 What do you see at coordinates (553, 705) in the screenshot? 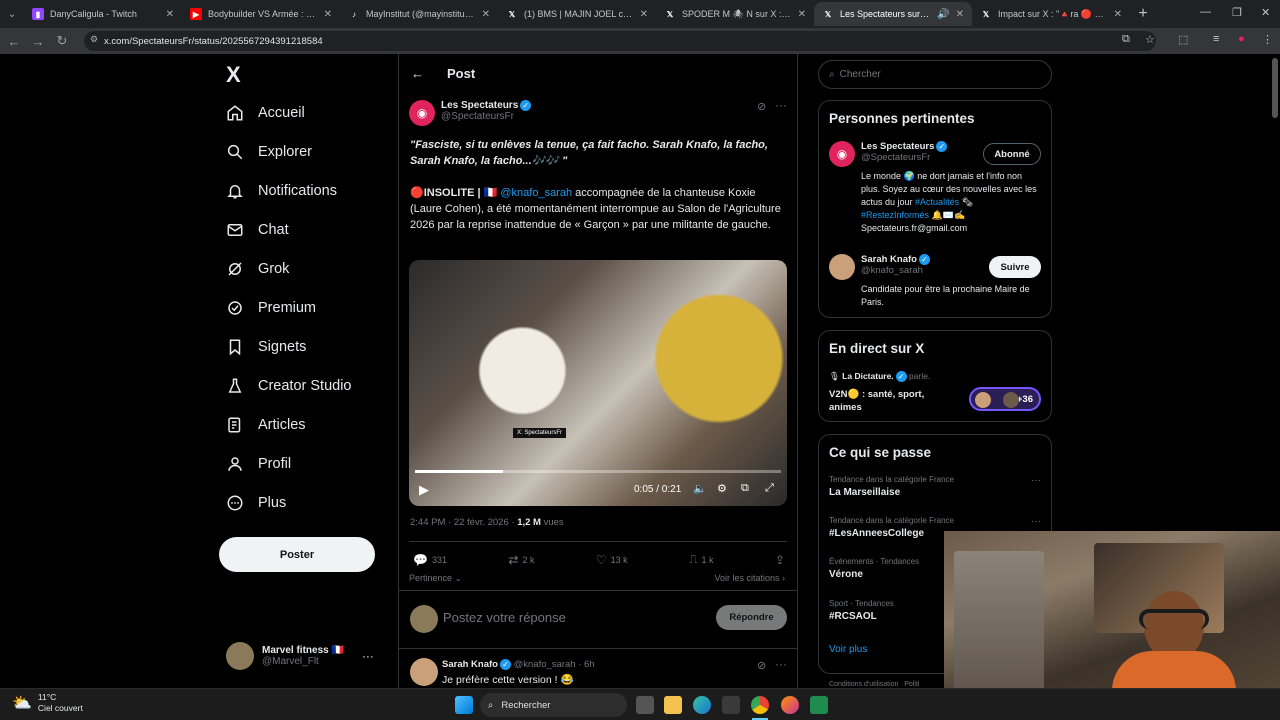
I see `taskbar-search: ⌕ Rechercher` at bounding box center [553, 705].